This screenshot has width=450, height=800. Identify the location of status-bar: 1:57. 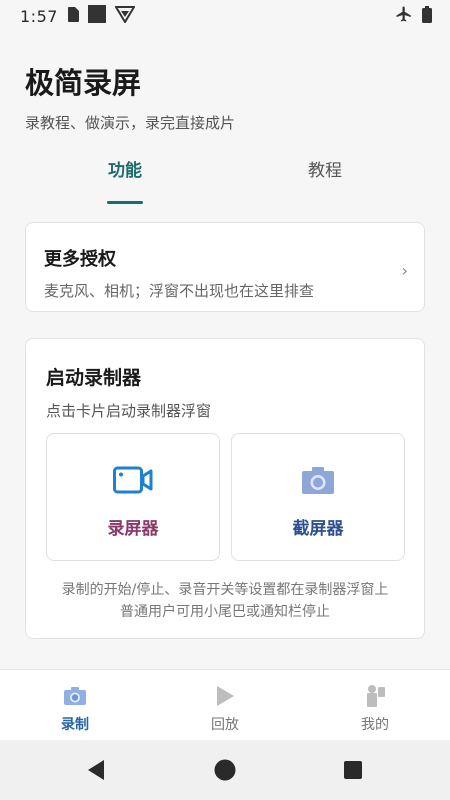
(225, 16).